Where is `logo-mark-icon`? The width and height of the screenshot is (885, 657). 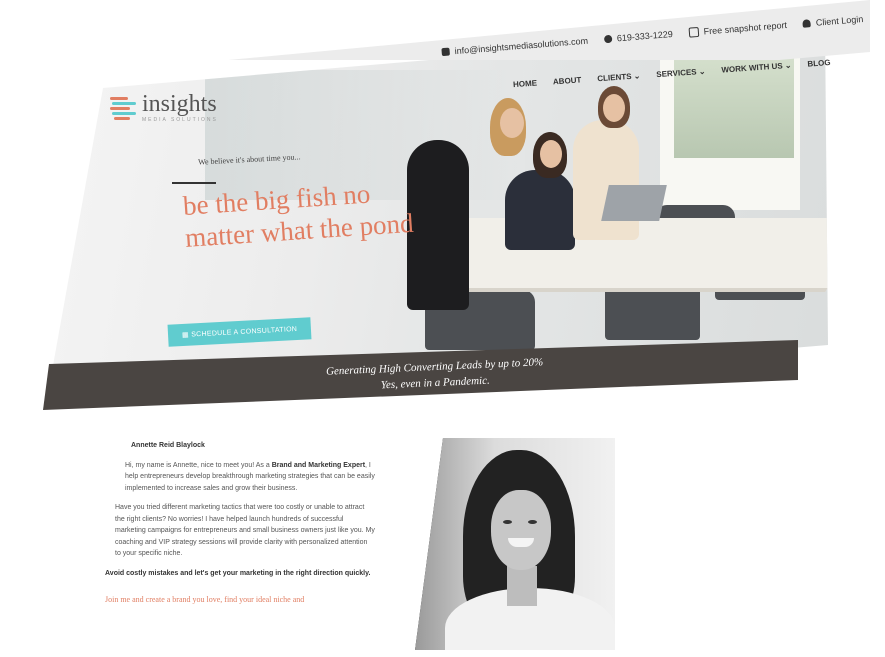
logo-mark-icon is located at coordinates (123, 108).